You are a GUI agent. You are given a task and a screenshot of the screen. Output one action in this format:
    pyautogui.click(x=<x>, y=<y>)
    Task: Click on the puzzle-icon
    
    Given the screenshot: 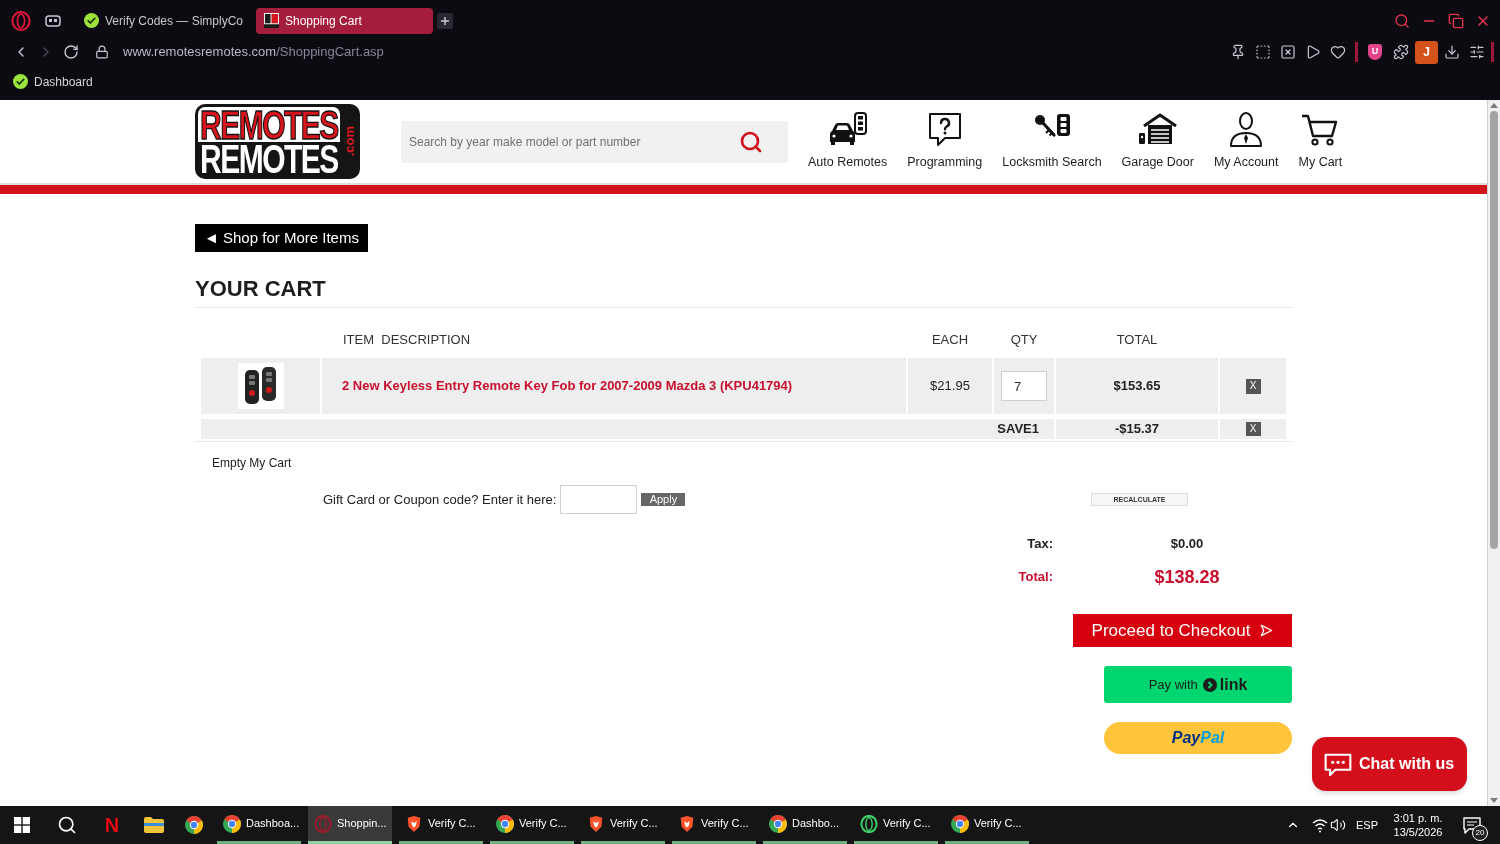 What is the action you would take?
    pyautogui.click(x=1401, y=52)
    